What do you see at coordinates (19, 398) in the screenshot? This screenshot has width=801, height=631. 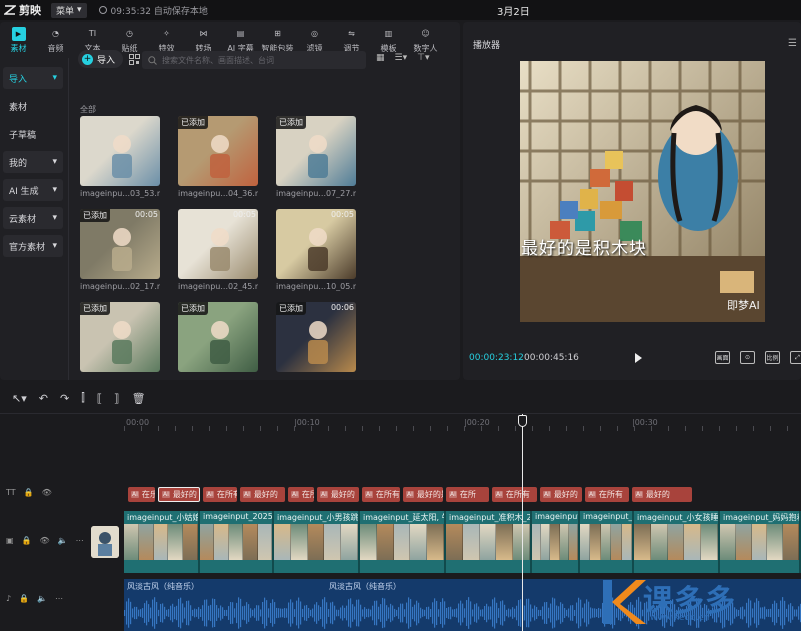 I see `select-tool-icon: ↖▾` at bounding box center [19, 398].